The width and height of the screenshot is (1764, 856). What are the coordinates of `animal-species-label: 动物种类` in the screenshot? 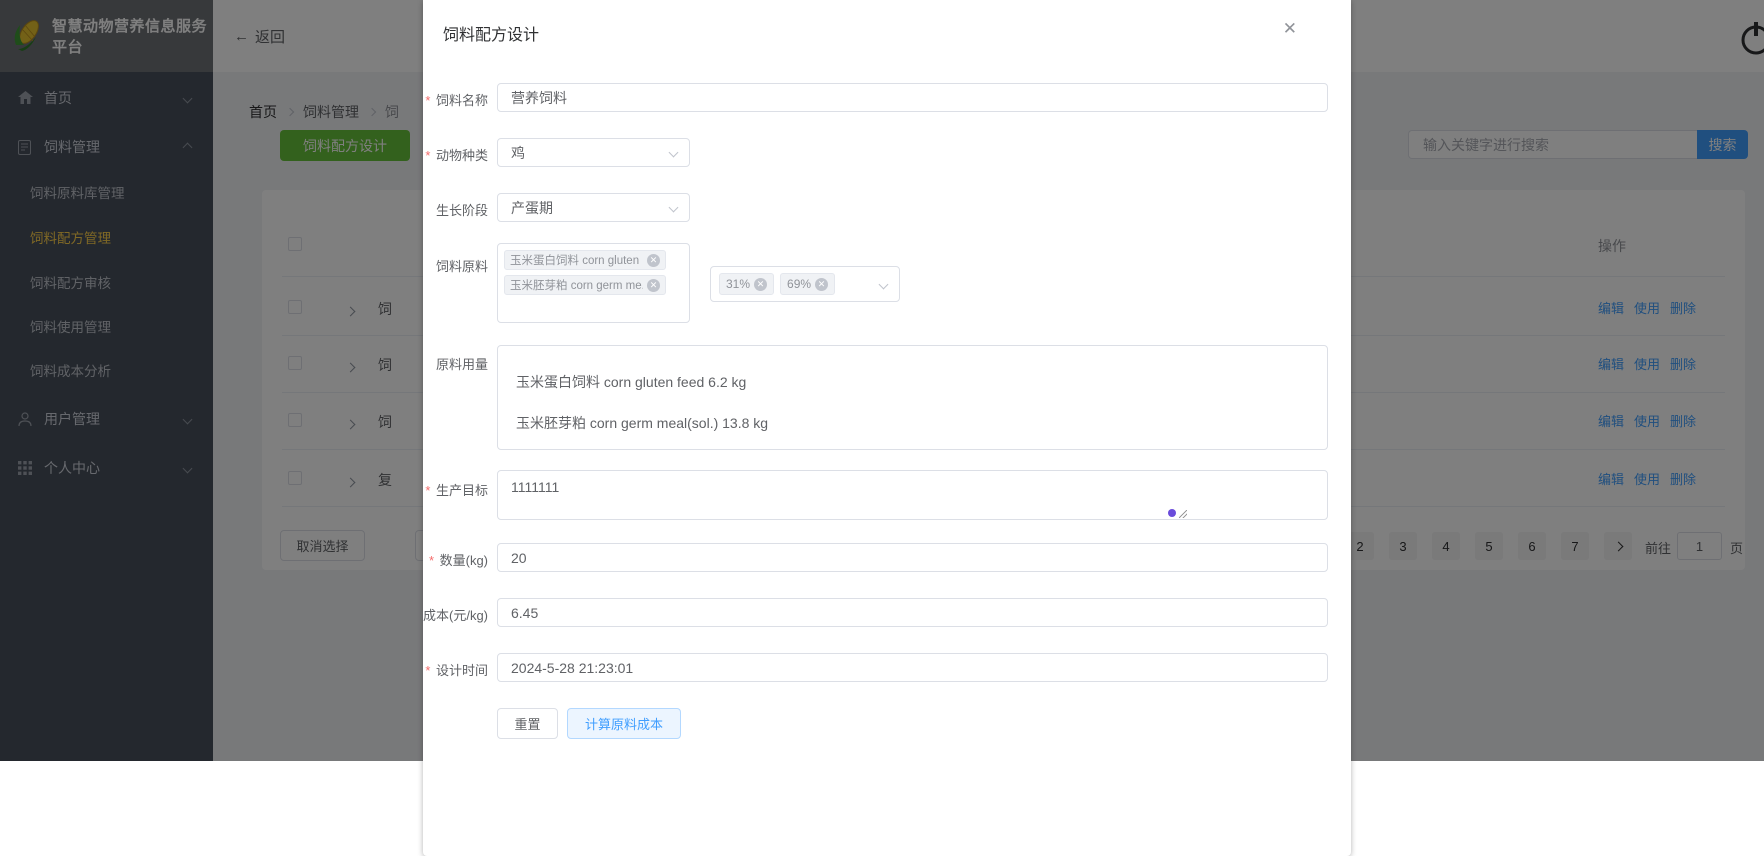 It's located at (455, 154).